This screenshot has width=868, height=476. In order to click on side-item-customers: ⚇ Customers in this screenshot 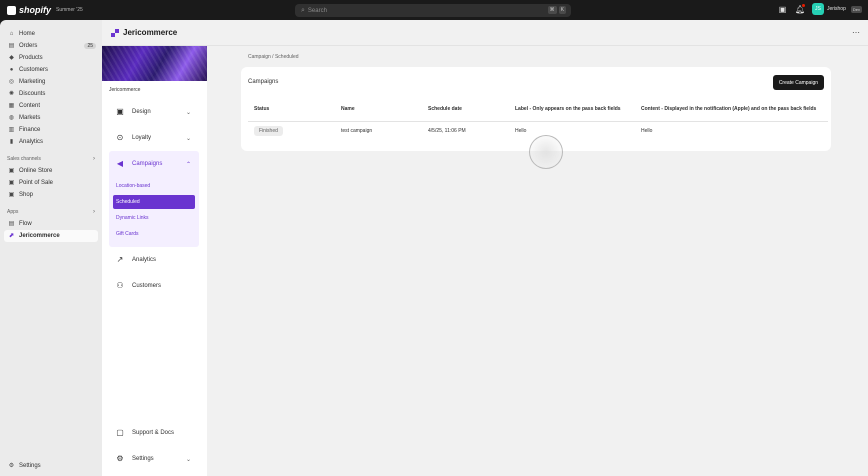, I will do `click(154, 286)`.